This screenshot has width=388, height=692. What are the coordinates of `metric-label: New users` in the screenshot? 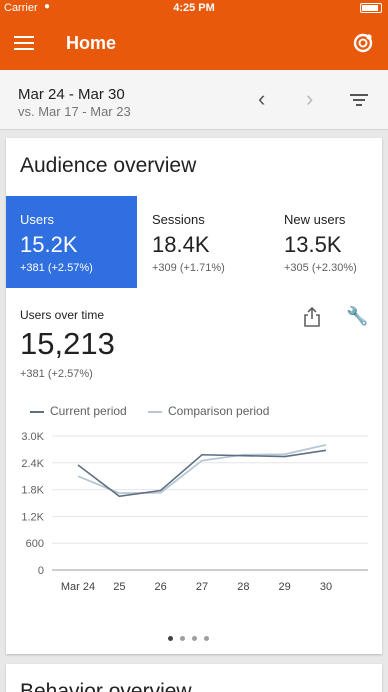 It's located at (315, 219).